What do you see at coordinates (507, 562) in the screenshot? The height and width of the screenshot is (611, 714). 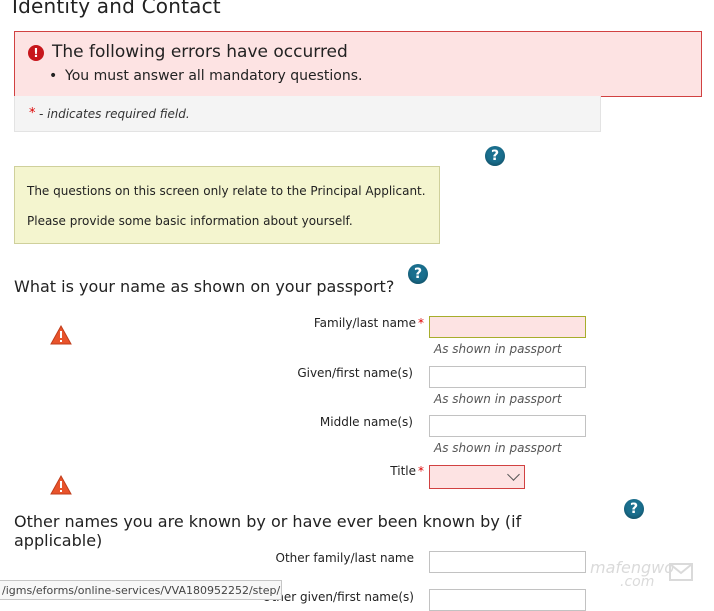 I see `other-family-name-input` at bounding box center [507, 562].